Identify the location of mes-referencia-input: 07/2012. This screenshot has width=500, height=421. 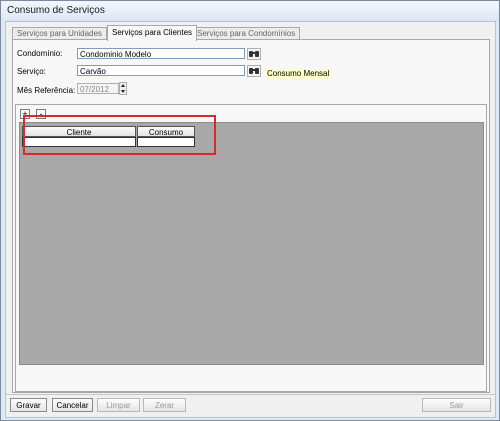
(98, 88).